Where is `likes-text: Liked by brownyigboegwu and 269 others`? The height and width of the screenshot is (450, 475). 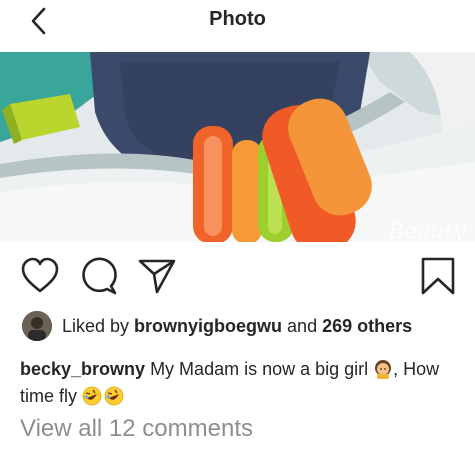
likes-text: Liked by brownyigboegwu and 269 others is located at coordinates (237, 326).